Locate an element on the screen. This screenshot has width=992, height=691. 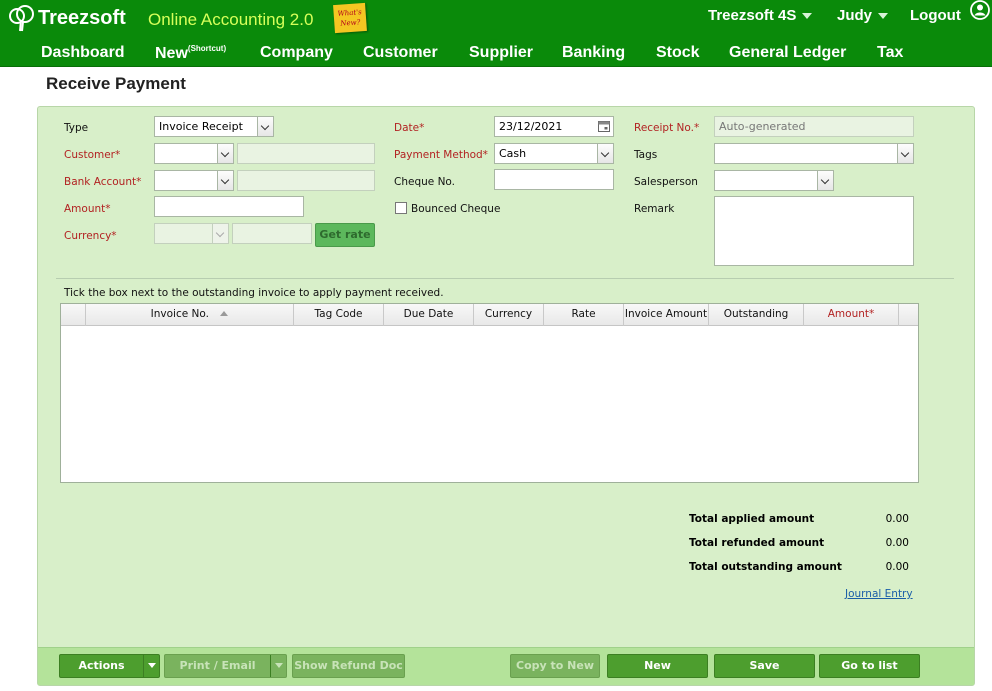
print-email-button: Print / Email is located at coordinates (225, 666).